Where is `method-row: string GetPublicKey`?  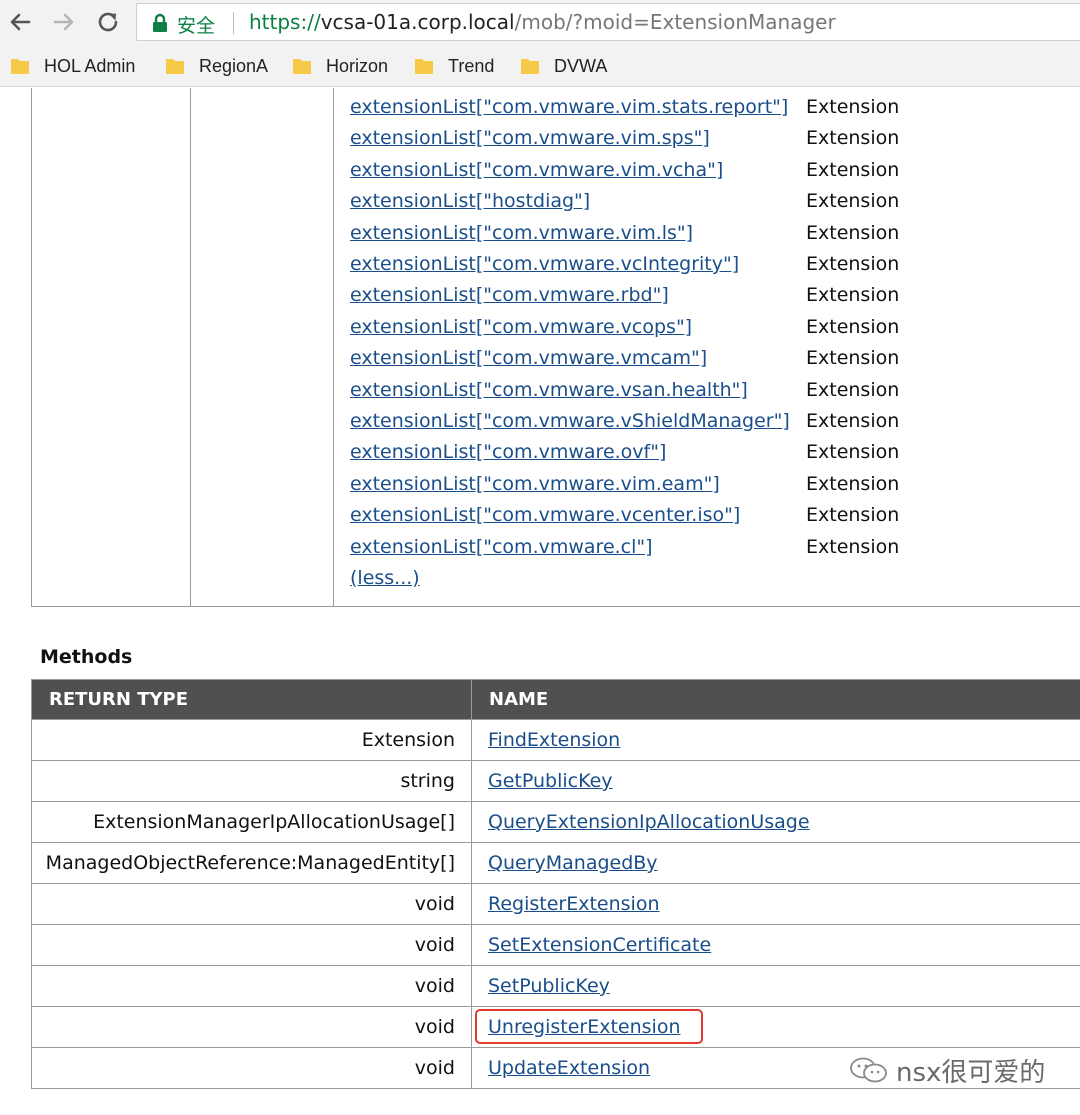 method-row: string GetPublicKey is located at coordinates (555, 781).